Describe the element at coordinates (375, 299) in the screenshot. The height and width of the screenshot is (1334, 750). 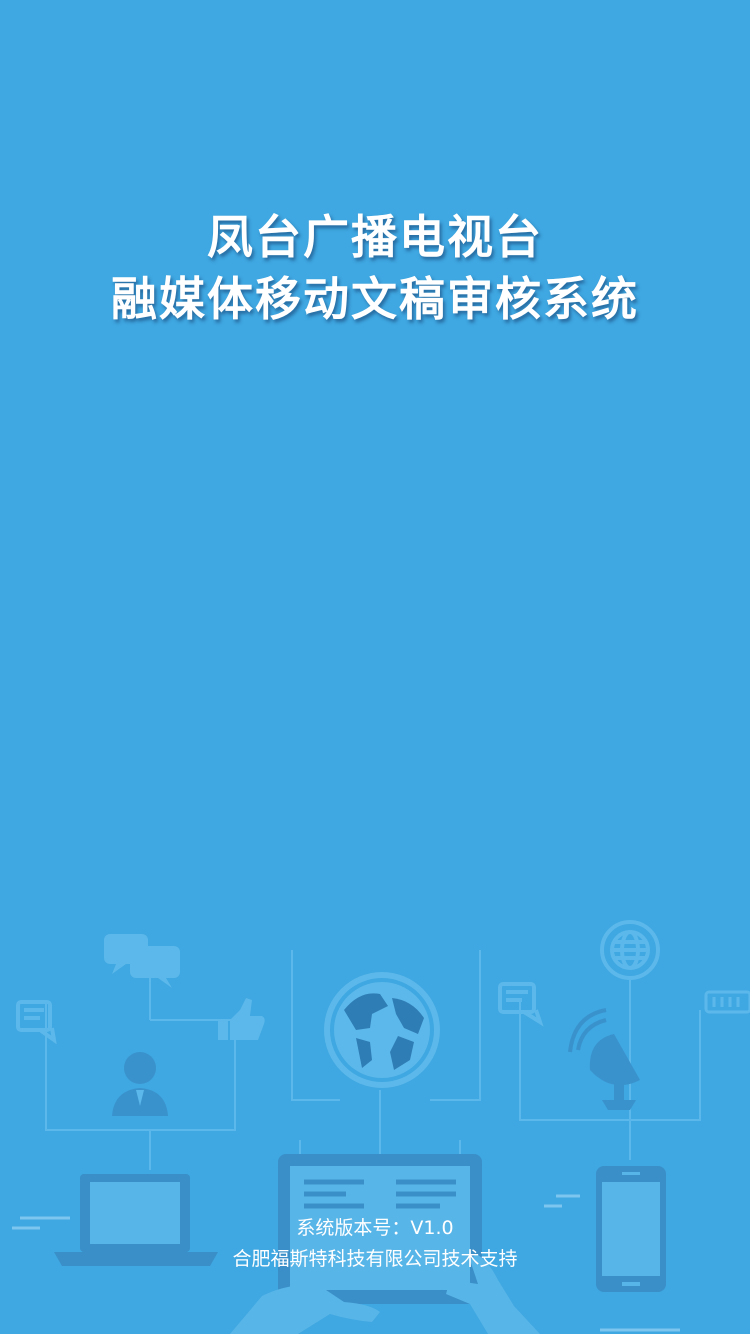
I see `title-line-system: 融媒体移动文稿审核系统` at that location.